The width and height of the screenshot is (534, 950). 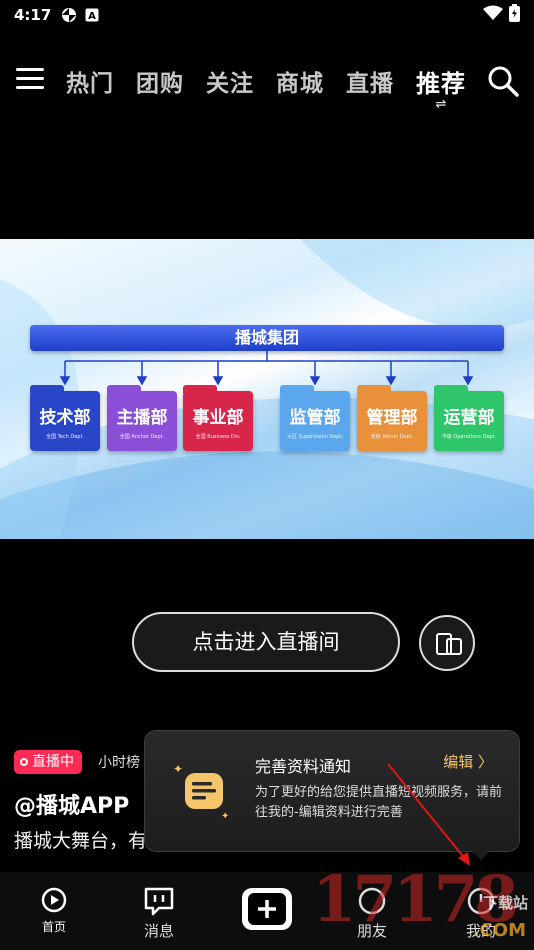 What do you see at coordinates (300, 81) in the screenshot?
I see `tab-mall: 商城` at bounding box center [300, 81].